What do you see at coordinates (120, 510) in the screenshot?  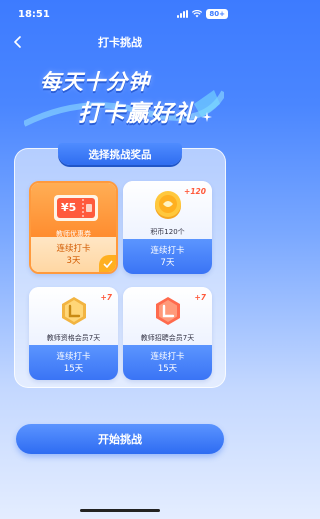 I see `home-indicator` at bounding box center [120, 510].